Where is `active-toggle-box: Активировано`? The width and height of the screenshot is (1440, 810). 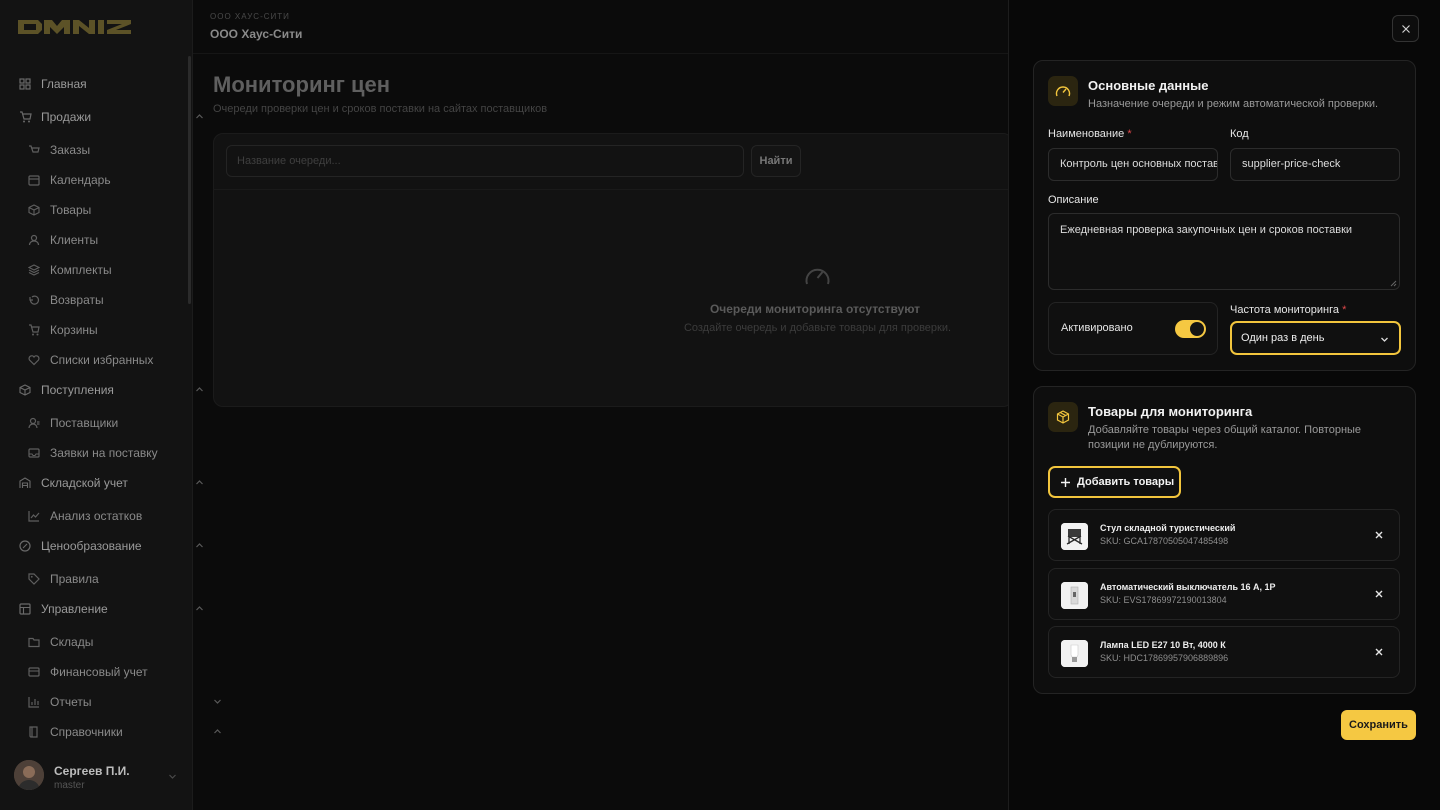 active-toggle-box: Активировано is located at coordinates (1133, 328).